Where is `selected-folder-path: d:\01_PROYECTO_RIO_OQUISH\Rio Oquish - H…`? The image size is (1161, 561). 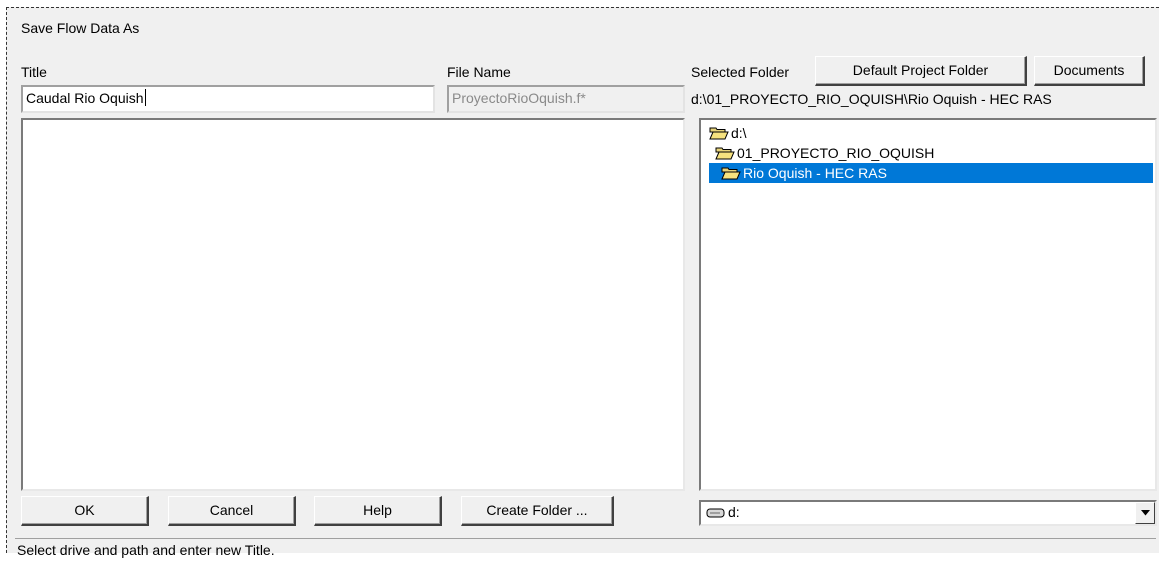 selected-folder-path: d:\01_PROYECTO_RIO_OQUISH\Rio Oquish - H… is located at coordinates (871, 99).